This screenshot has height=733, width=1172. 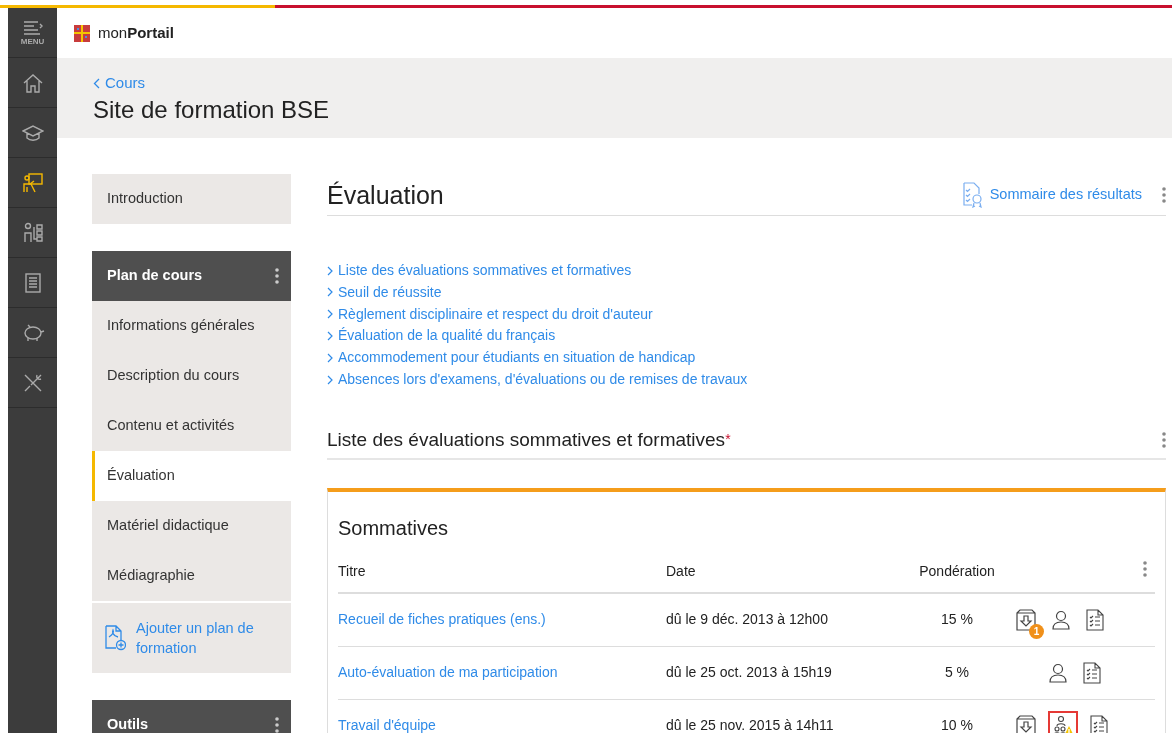 What do you see at coordinates (1051, 194) in the screenshot?
I see `summary-link: Sommaire des résultats` at bounding box center [1051, 194].